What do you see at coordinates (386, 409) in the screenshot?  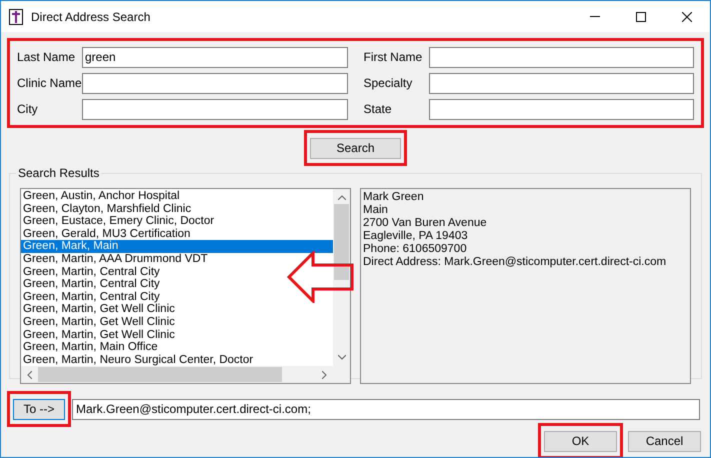 I see `recipient-field: Mark.Green@sticomputer.cert.direct-ci.com;` at bounding box center [386, 409].